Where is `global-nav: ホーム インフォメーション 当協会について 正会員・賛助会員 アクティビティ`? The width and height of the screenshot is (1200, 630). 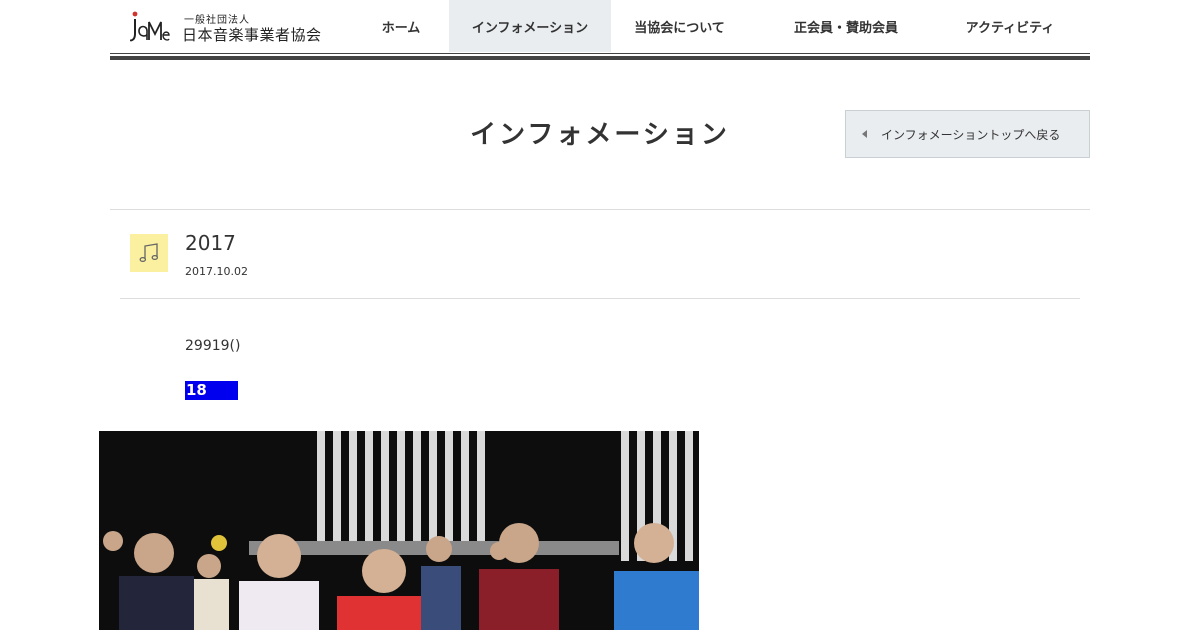 global-nav: ホーム インフォメーション 当協会について 正会員・賛助会員 アクティビティ is located at coordinates (714, 26).